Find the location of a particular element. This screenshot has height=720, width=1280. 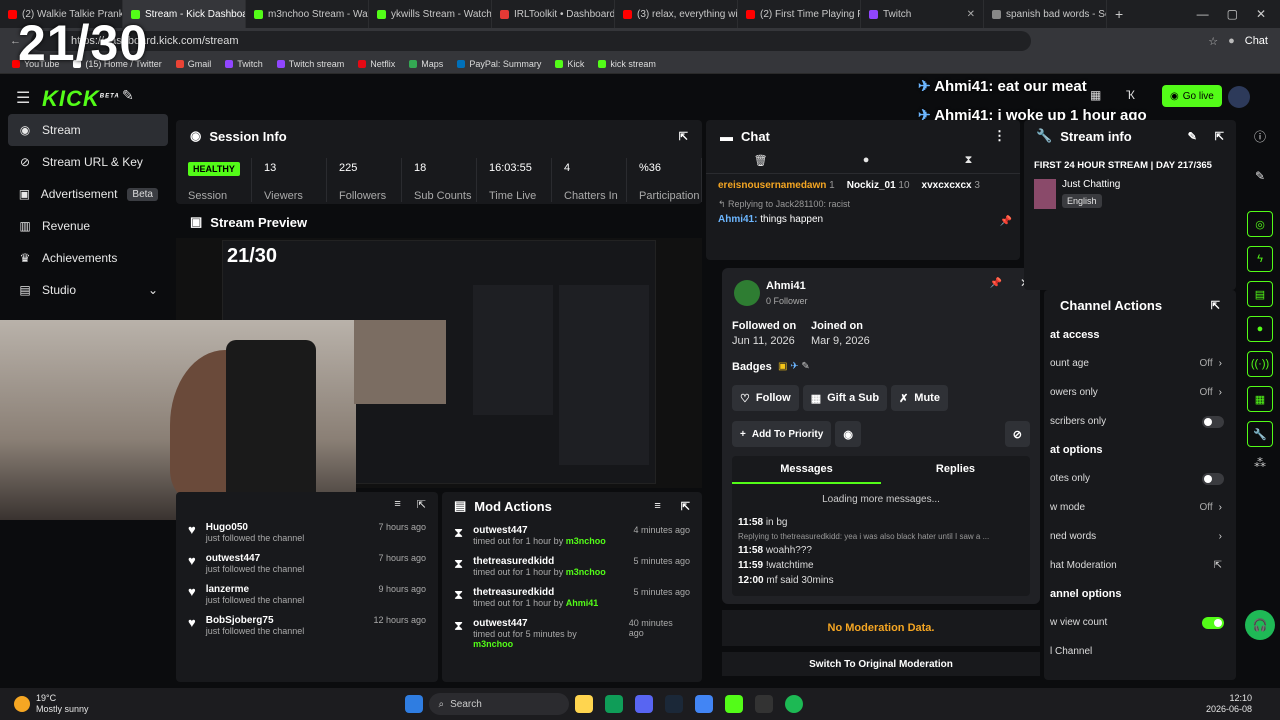

bookmark: Maps is located at coordinates (426, 64).